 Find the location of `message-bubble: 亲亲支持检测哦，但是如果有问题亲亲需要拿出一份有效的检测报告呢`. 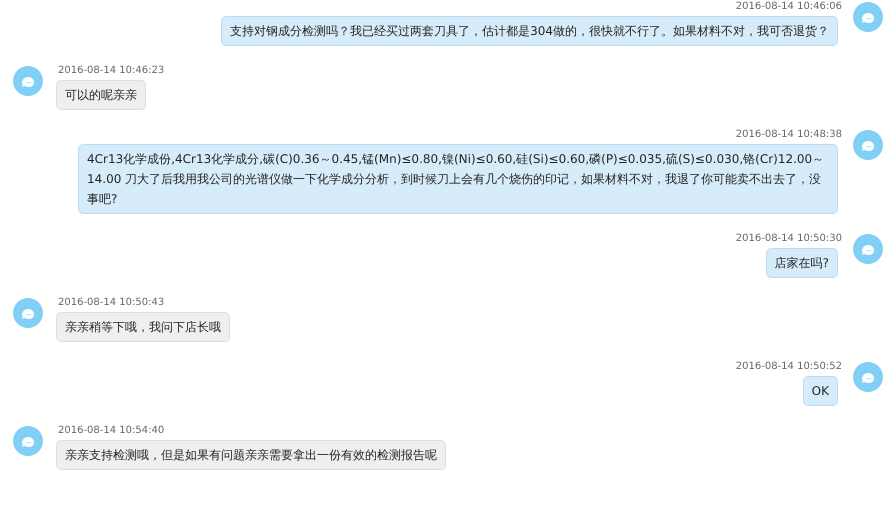

message-bubble: 亲亲支持检测哦，但是如果有问题亲亲需要拿出一份有效的检测报告呢 is located at coordinates (251, 455).